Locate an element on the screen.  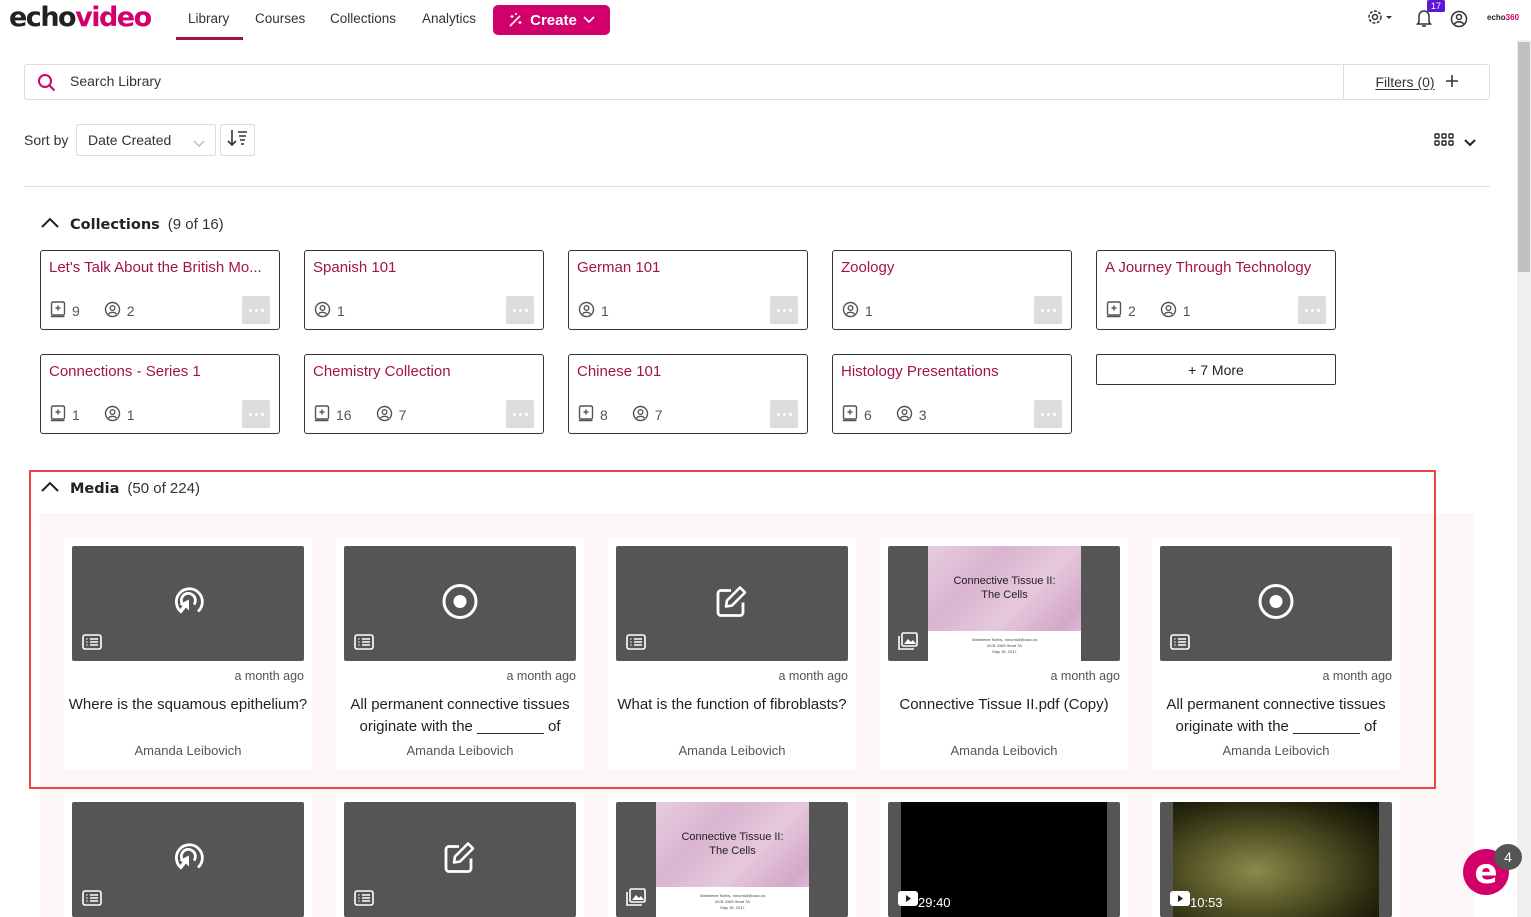
media-count-value: 16 is located at coordinates (344, 415).